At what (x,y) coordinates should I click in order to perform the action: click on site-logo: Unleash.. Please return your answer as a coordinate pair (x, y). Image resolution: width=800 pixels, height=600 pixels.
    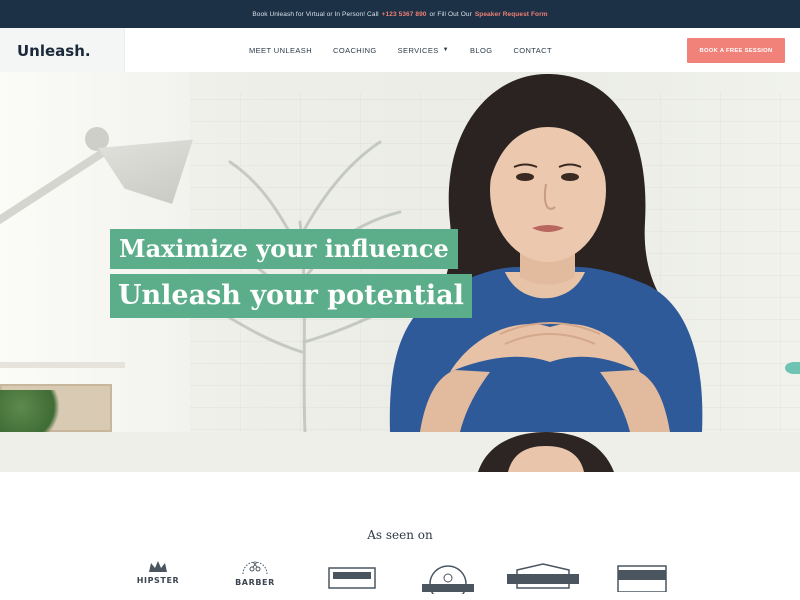
    Looking at the image, I should click on (54, 51).